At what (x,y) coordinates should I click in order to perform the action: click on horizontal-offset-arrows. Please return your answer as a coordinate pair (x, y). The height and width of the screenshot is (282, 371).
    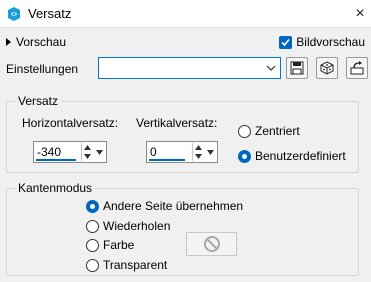
    Looking at the image, I should click on (87, 152).